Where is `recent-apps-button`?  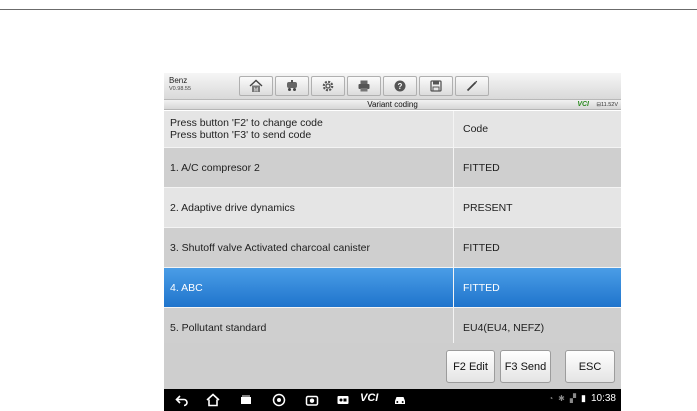
recent-apps-button is located at coordinates (246, 400).